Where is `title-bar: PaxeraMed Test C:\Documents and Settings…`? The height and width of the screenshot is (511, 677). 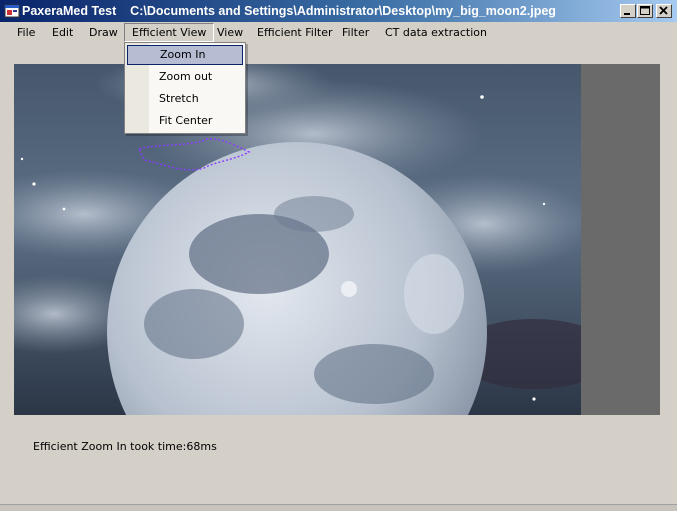
title-bar: PaxeraMed Test C:\Documents and Settings… is located at coordinates (338, 11).